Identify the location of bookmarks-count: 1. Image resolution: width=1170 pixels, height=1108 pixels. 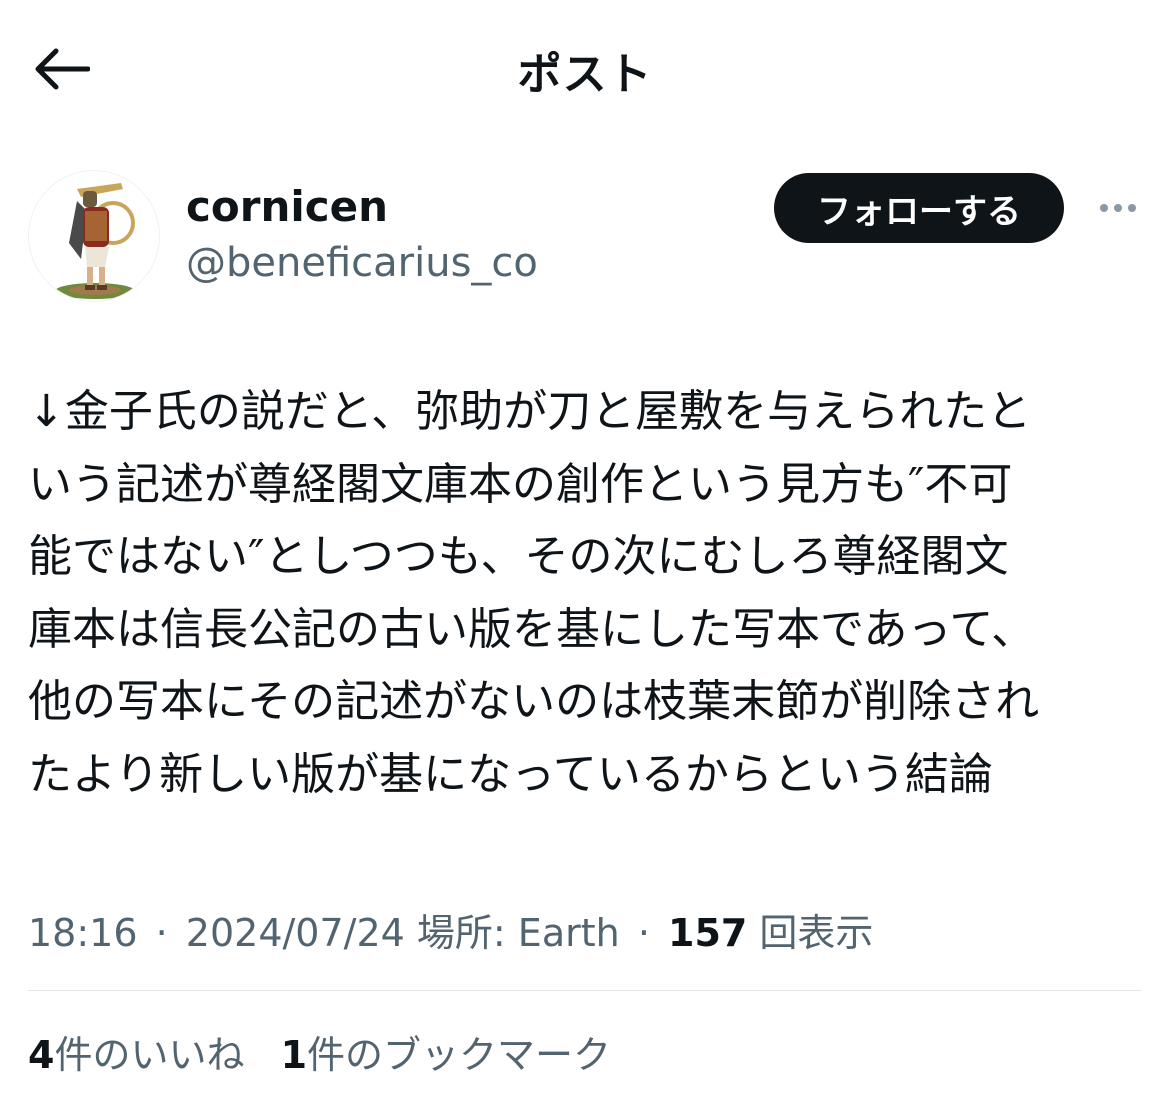
(294, 1055).